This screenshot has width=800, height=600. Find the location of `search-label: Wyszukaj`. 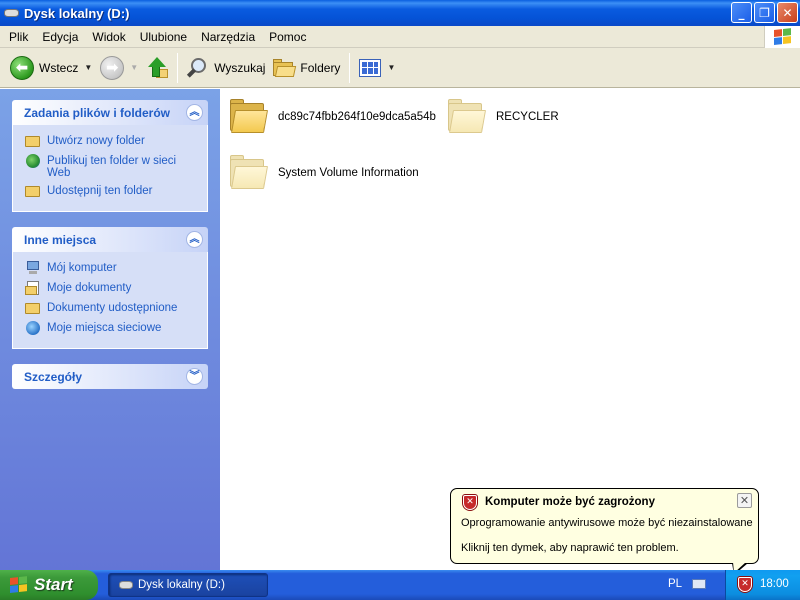

search-label: Wyszukaj is located at coordinates (240, 67).